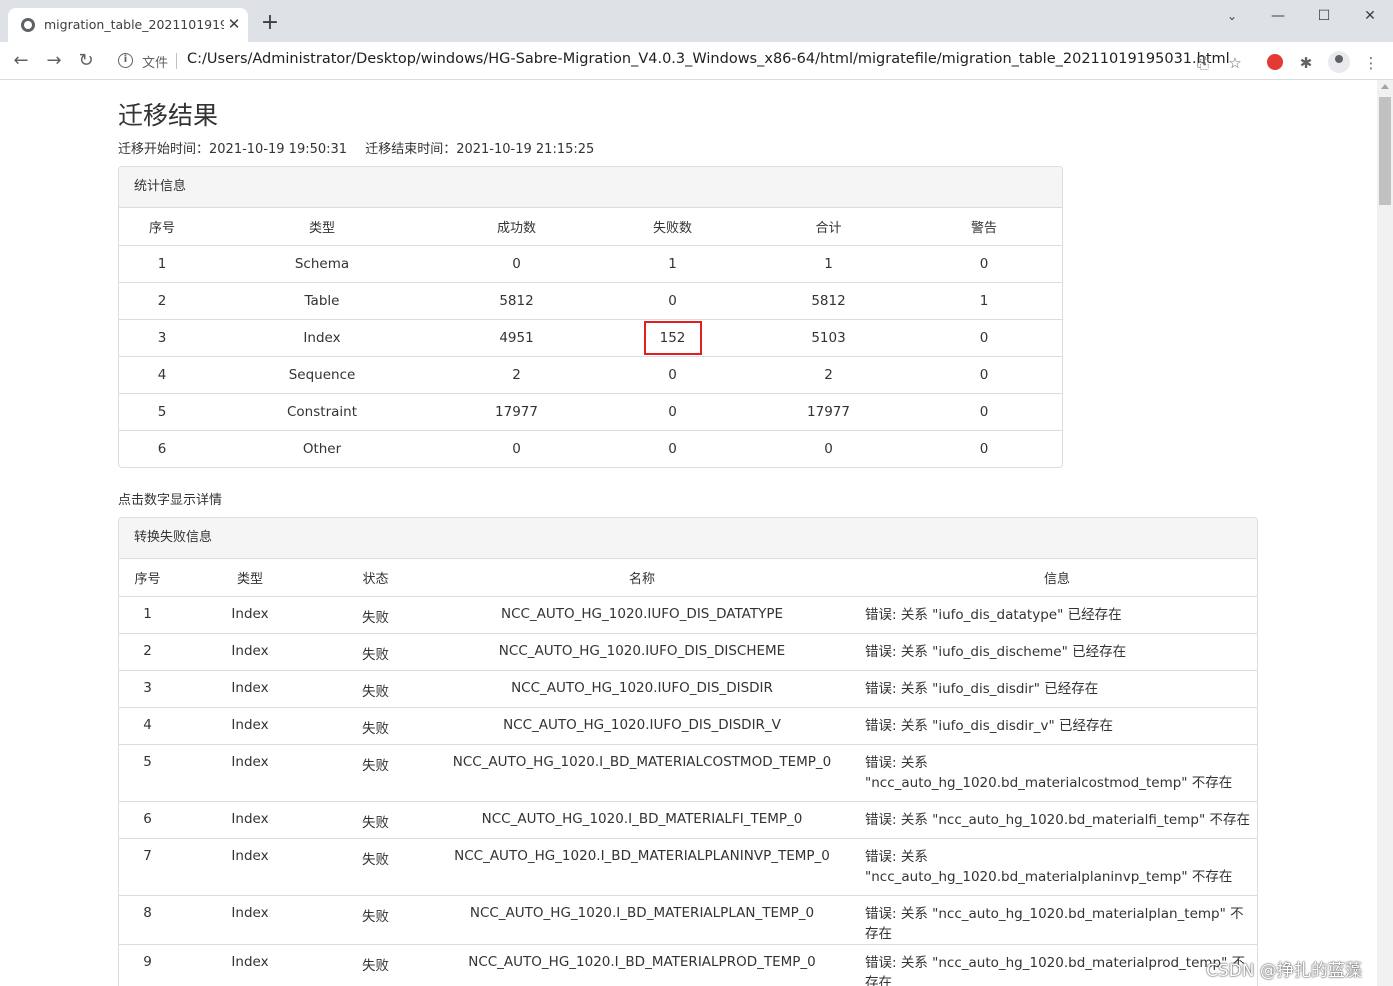  I want to click on new-tab-button: +, so click(270, 23).